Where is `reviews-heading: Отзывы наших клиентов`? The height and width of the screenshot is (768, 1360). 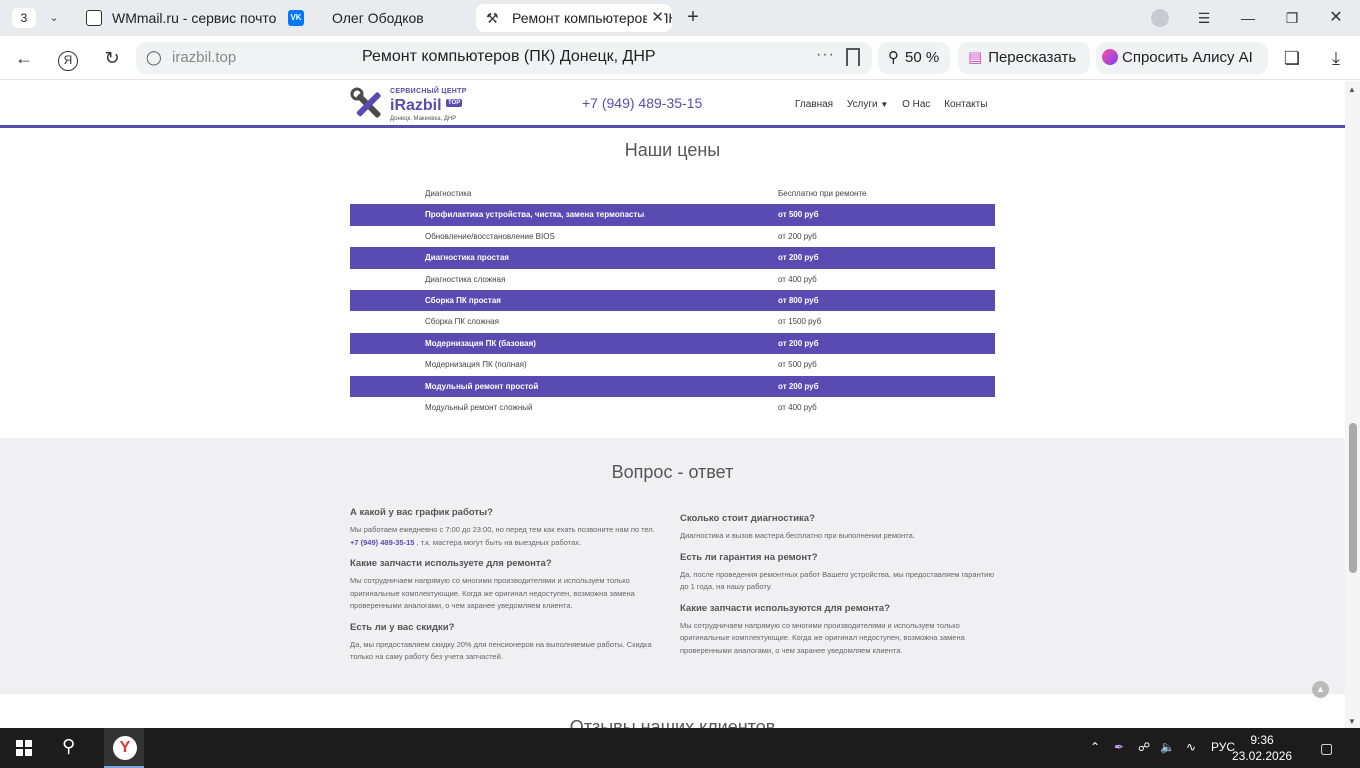
reviews-heading: Отзывы наших клиентов is located at coordinates (672, 722).